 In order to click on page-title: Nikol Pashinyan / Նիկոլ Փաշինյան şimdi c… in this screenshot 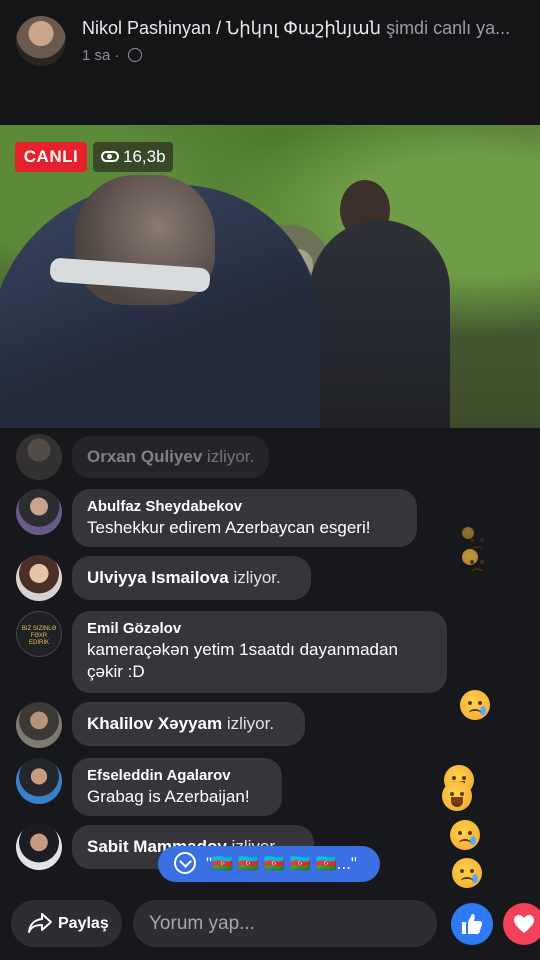, I will do `click(307, 28)`.